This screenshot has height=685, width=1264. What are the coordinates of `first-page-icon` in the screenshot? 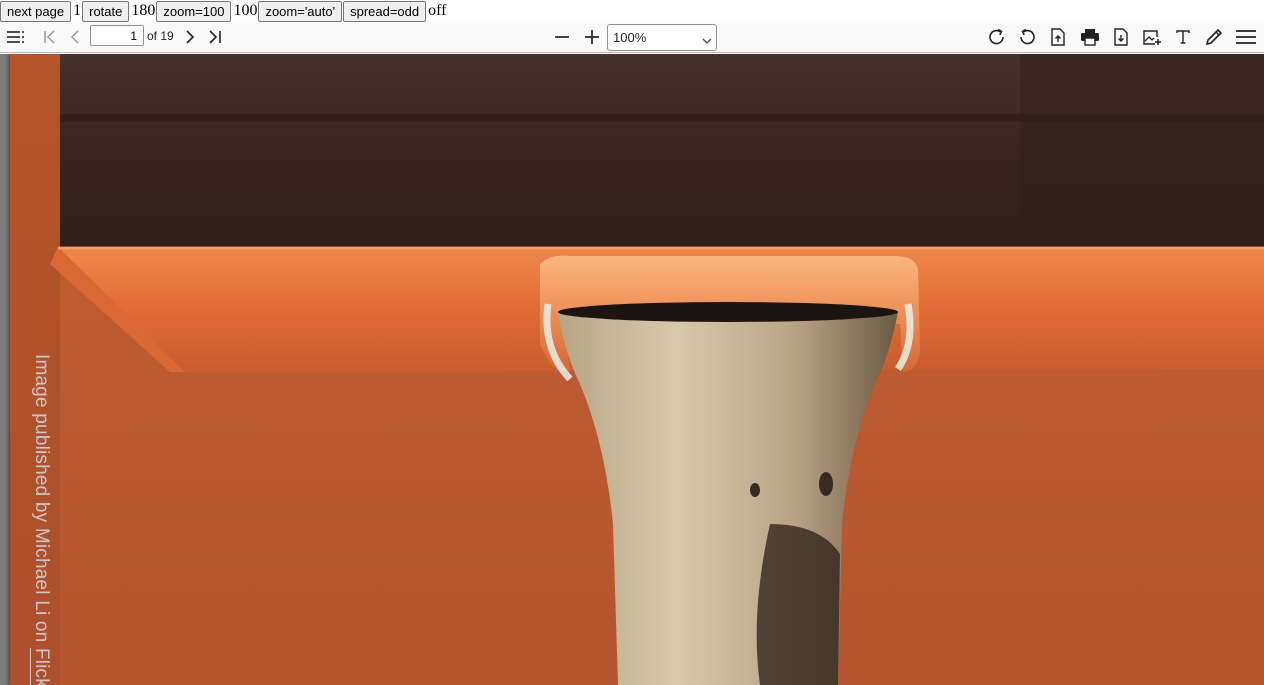 It's located at (50, 37).